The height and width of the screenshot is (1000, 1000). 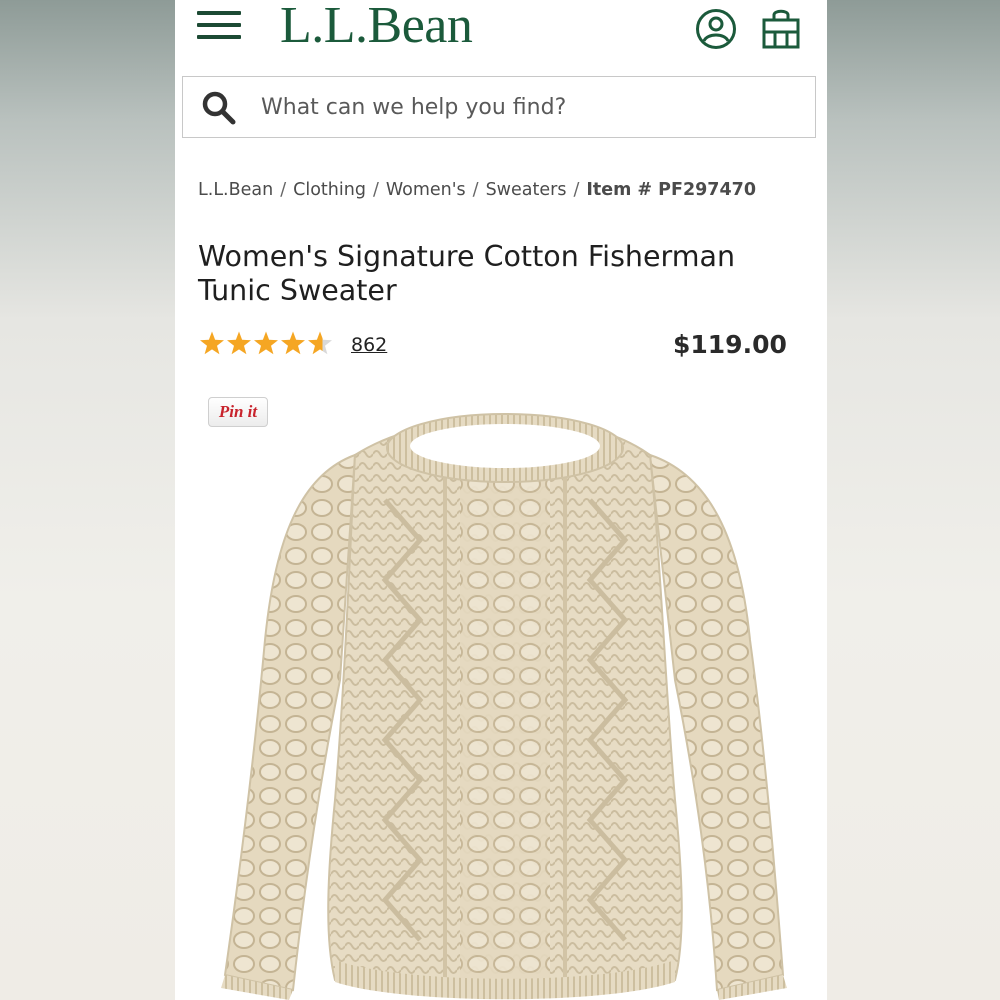 What do you see at coordinates (235, 190) in the screenshot?
I see `breadcrumb-link-home: L.L.Bean` at bounding box center [235, 190].